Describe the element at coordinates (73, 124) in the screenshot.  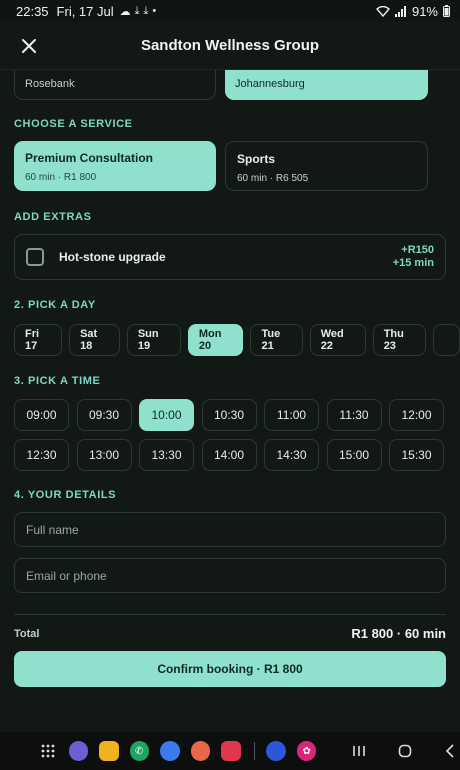
I see `section-heading-service: CHOOSE A SERVICE` at that location.